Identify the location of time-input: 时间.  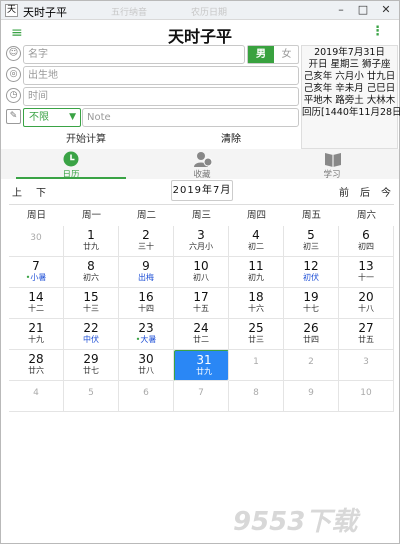
(161, 96).